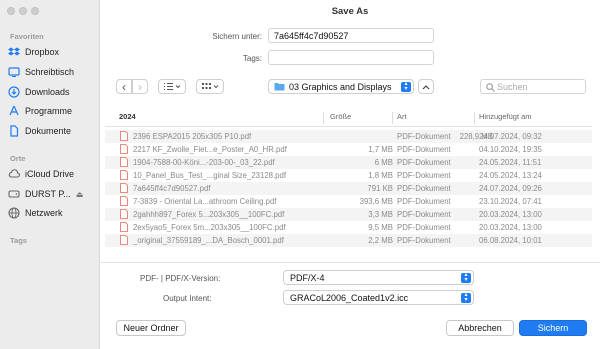 The width and height of the screenshot is (600, 349). Describe the element at coordinates (380, 240) in the screenshot. I see `file-size: 2,2 MB` at that location.